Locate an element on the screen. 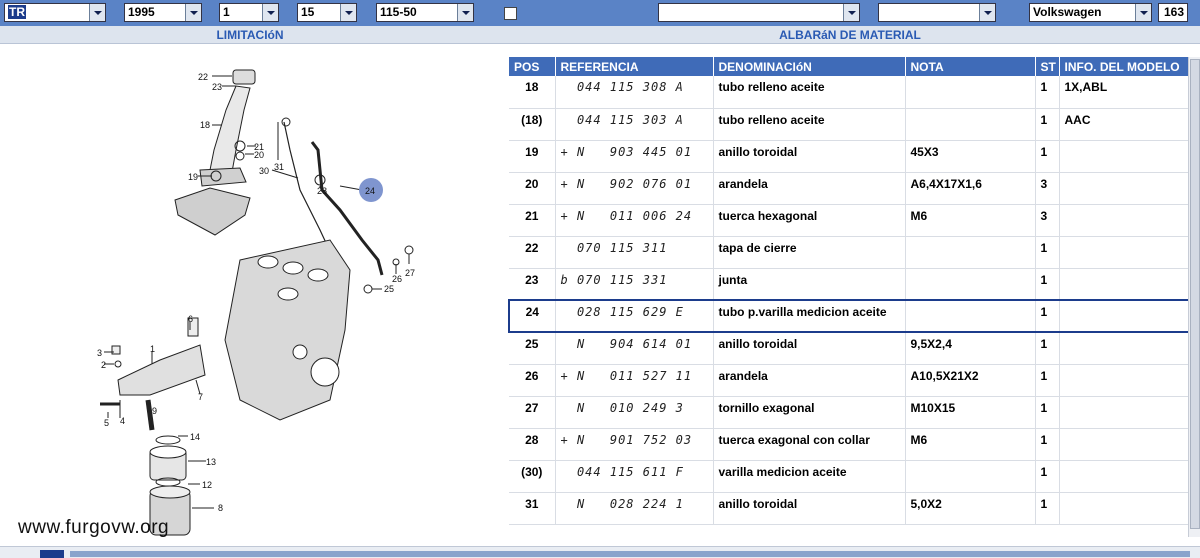 This screenshot has width=1200, height=558. table-cell-pos: 31 is located at coordinates (532, 508).